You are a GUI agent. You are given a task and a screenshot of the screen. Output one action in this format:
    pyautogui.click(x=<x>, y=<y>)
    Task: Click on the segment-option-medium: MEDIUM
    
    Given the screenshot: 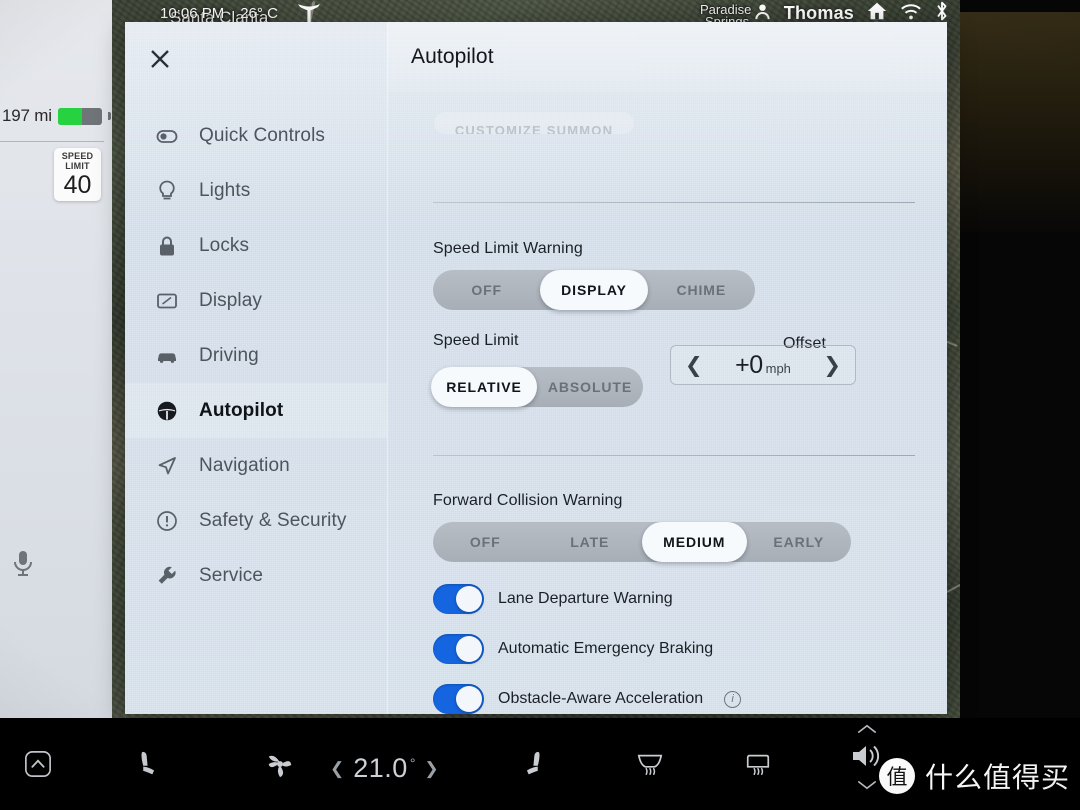 What is the action you would take?
    pyautogui.click(x=694, y=542)
    